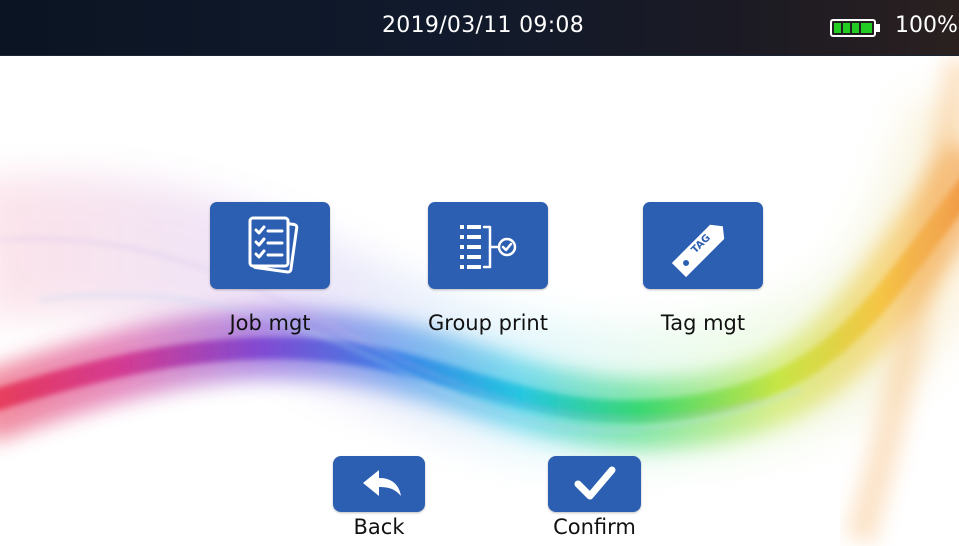 Image resolution: width=959 pixels, height=546 pixels. I want to click on datetime: 2019/03/11 09:08, so click(483, 25).